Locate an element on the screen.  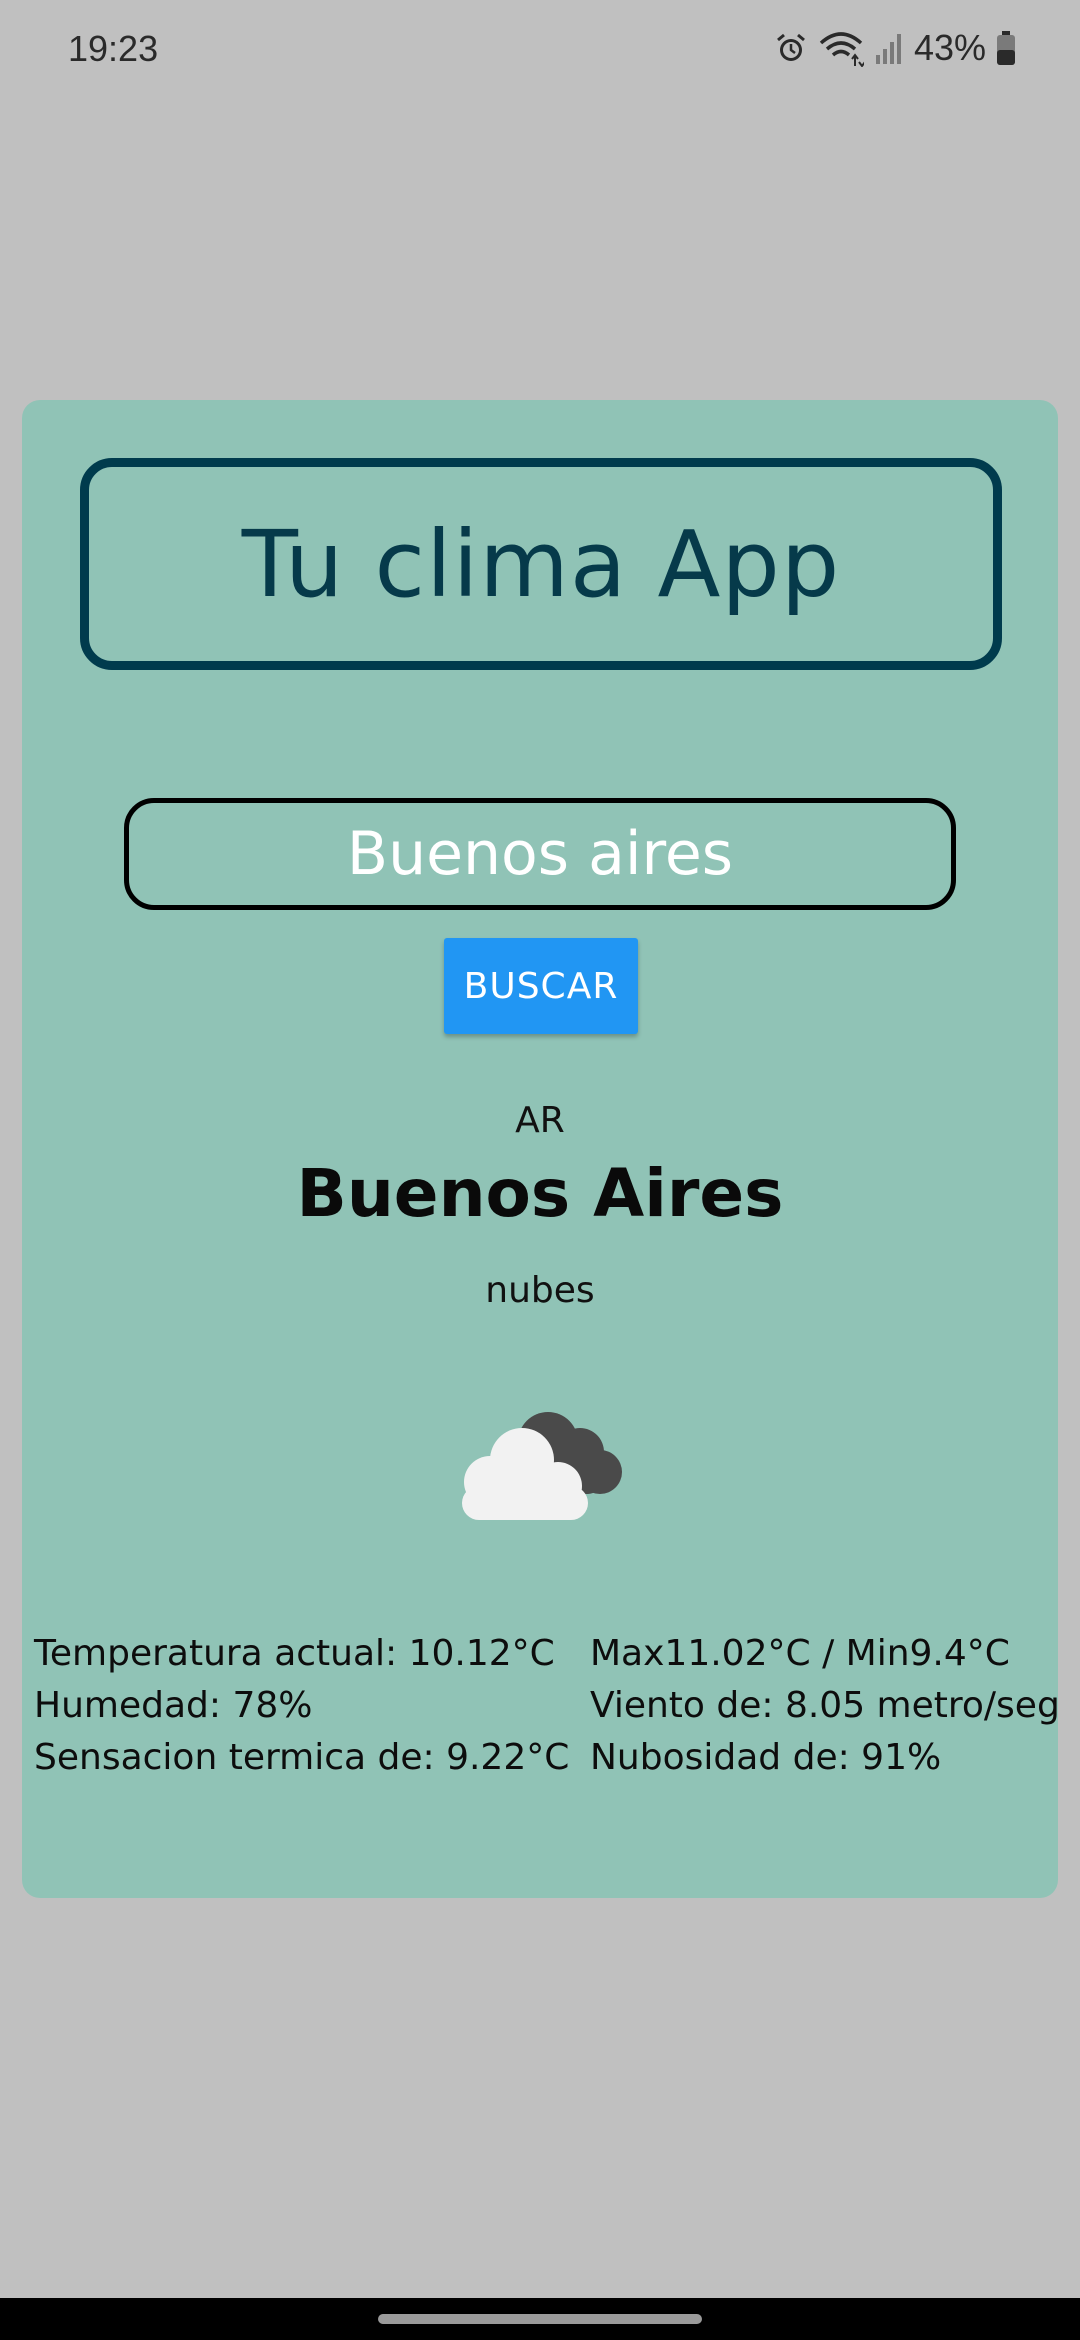
status-time: 19:23 is located at coordinates (113, 48).